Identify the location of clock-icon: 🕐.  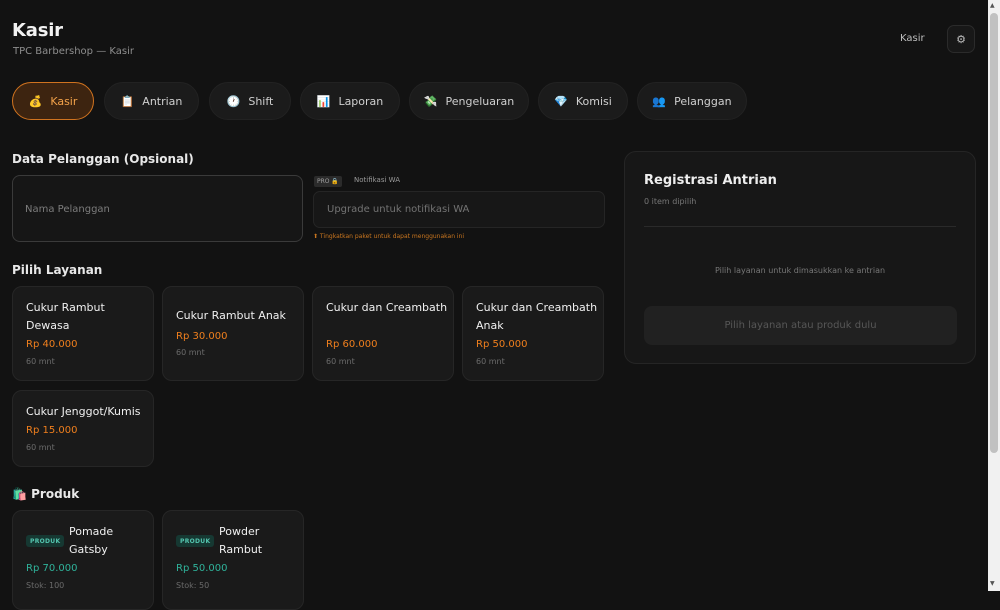
(233, 101).